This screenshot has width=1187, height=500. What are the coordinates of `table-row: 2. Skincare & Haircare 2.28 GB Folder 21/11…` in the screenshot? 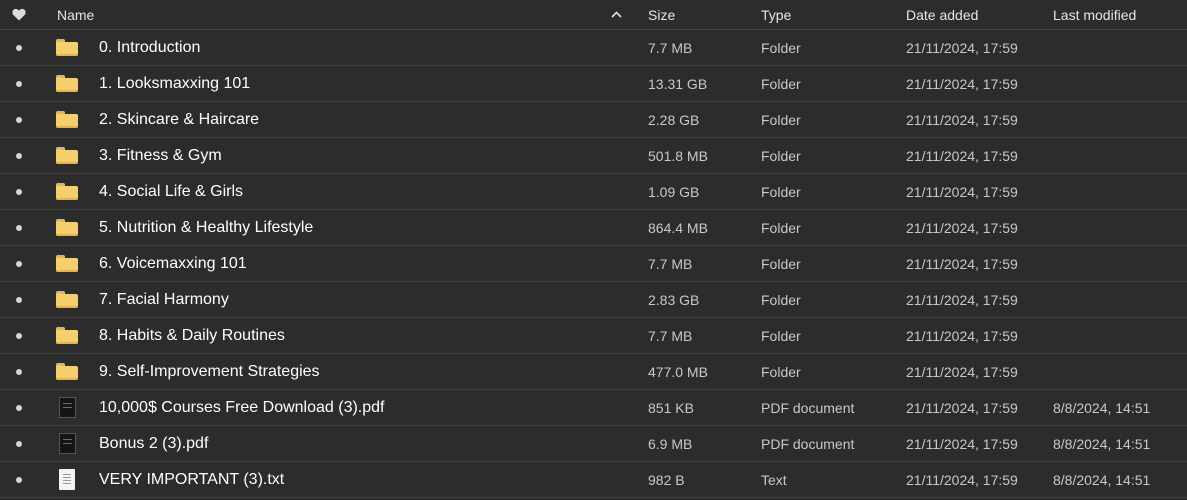 It's located at (593, 120).